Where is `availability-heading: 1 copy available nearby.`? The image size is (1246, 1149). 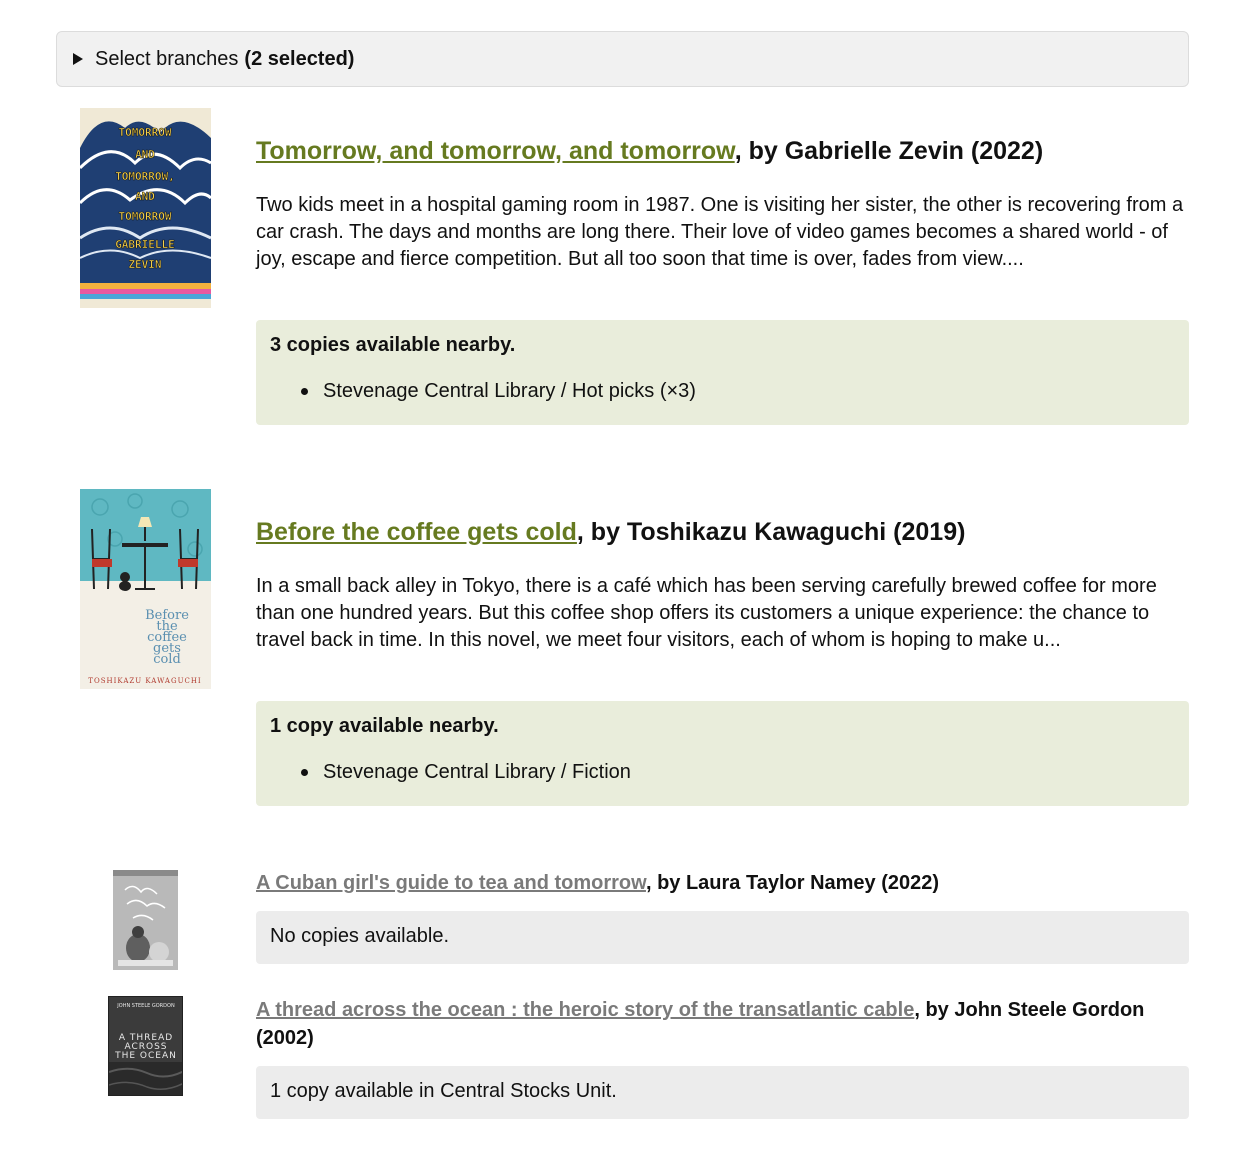
availability-heading: 1 copy available nearby. is located at coordinates (384, 726).